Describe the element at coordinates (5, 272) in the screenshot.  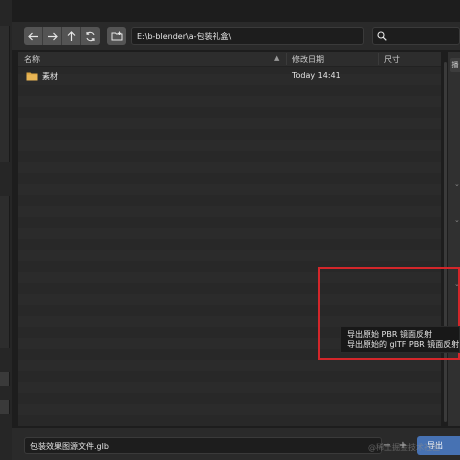
I see `left-panel-middle` at that location.